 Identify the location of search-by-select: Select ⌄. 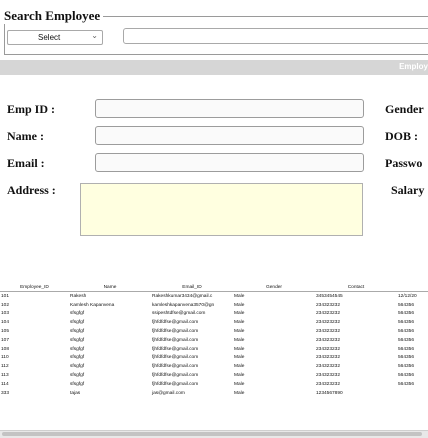
(55, 37).